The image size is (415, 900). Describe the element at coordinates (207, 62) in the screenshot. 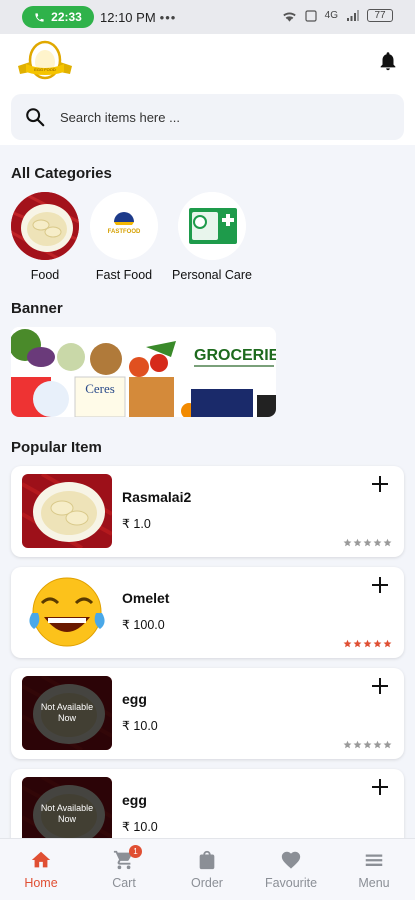

I see `app-header: EGG FOOD` at that location.